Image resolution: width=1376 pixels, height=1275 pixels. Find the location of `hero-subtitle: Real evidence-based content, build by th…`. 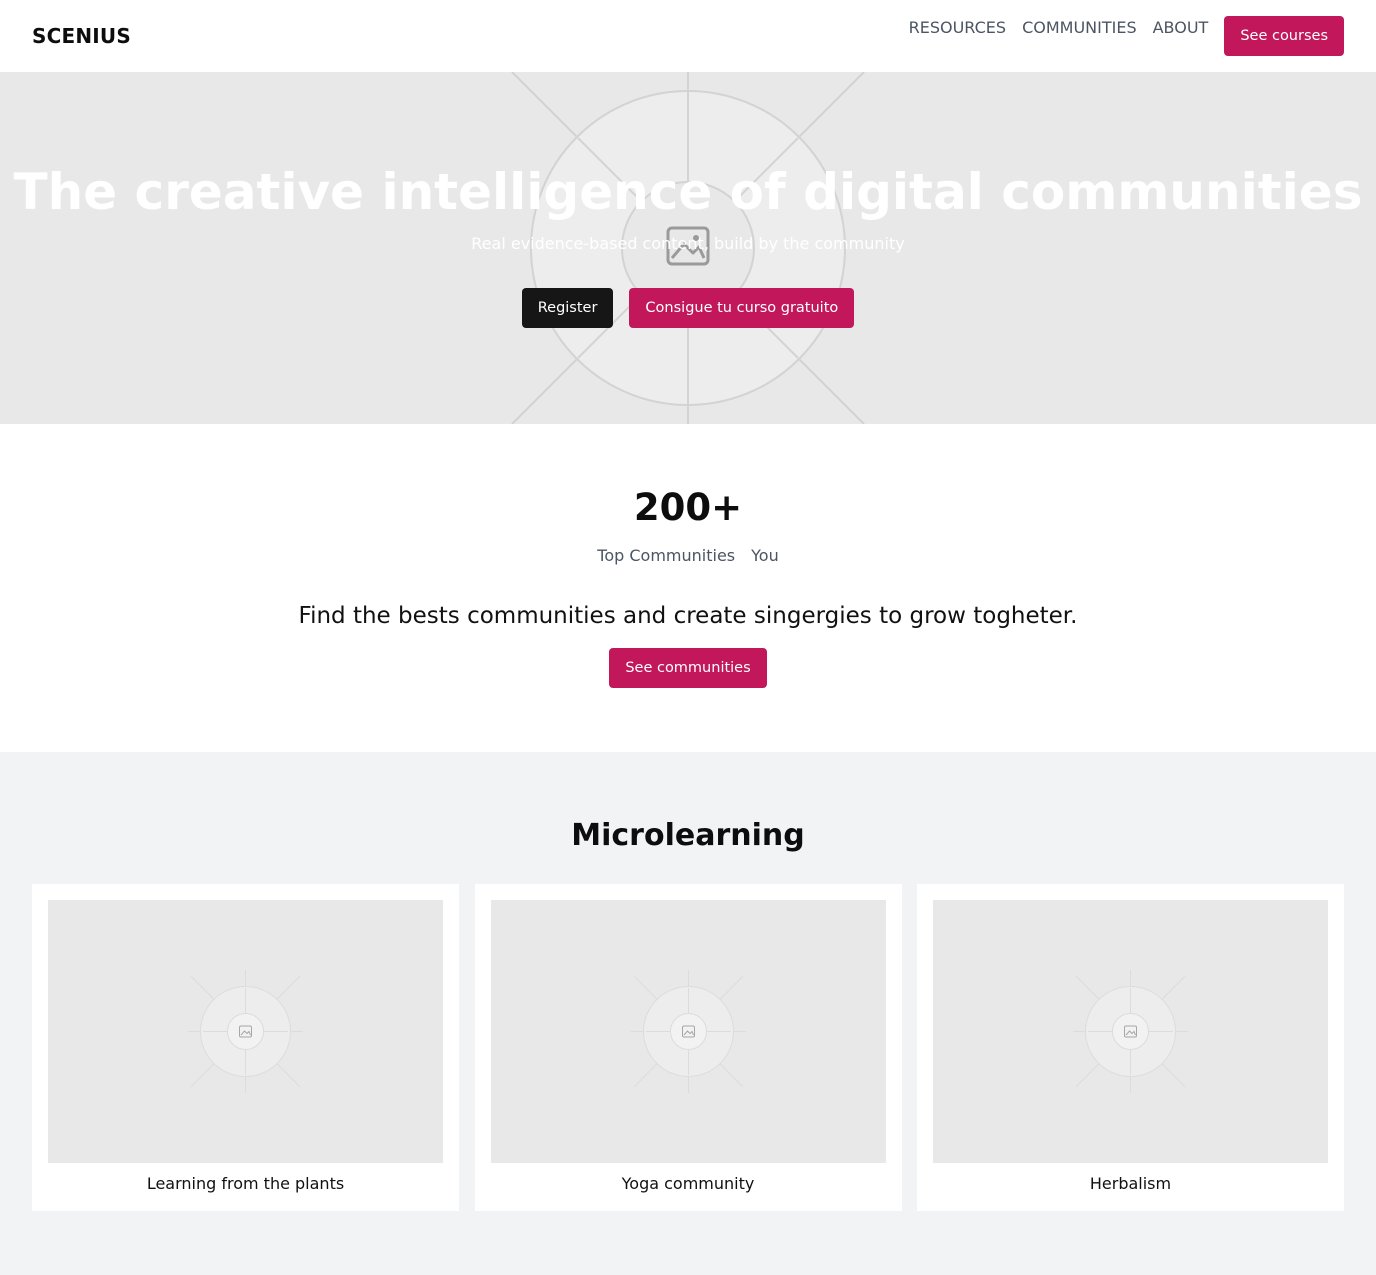

hero-subtitle: Real evidence-based content, build by th… is located at coordinates (688, 243).